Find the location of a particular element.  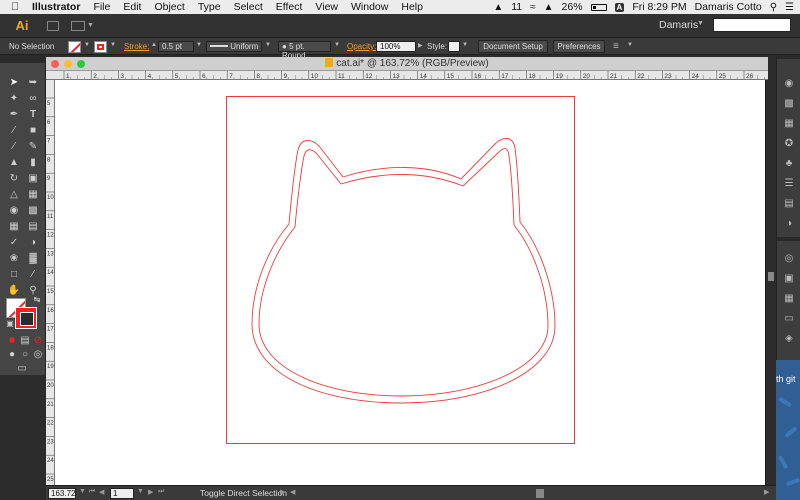

vertical-ruler: 5 6 7 8 9 10 11 12 13 14 15 16 17 18 19 20 21 22 23 24 25 is located at coordinates (50, 282).